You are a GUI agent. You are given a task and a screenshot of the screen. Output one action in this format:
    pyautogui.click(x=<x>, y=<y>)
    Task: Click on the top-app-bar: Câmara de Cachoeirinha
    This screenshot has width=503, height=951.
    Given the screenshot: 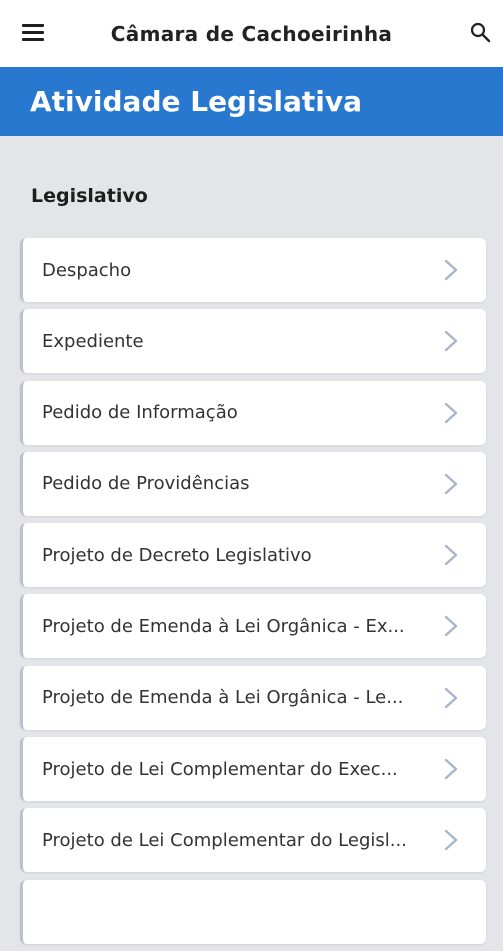 What is the action you would take?
    pyautogui.click(x=251, y=33)
    